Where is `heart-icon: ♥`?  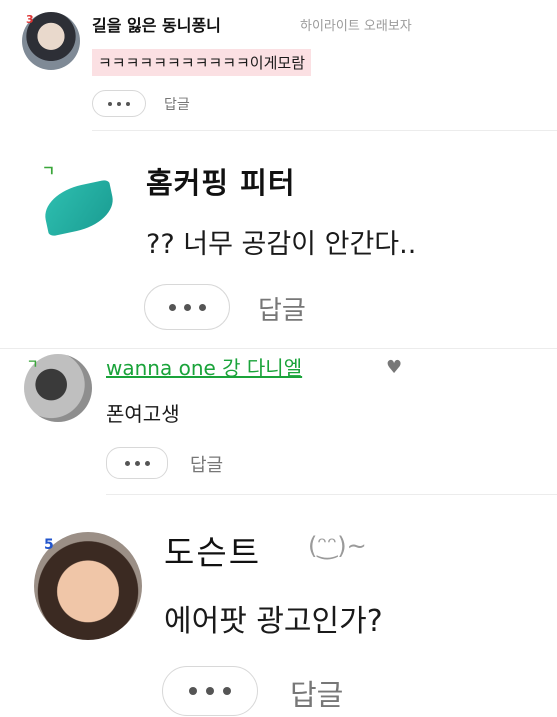
heart-icon: ♥ is located at coordinates (394, 367).